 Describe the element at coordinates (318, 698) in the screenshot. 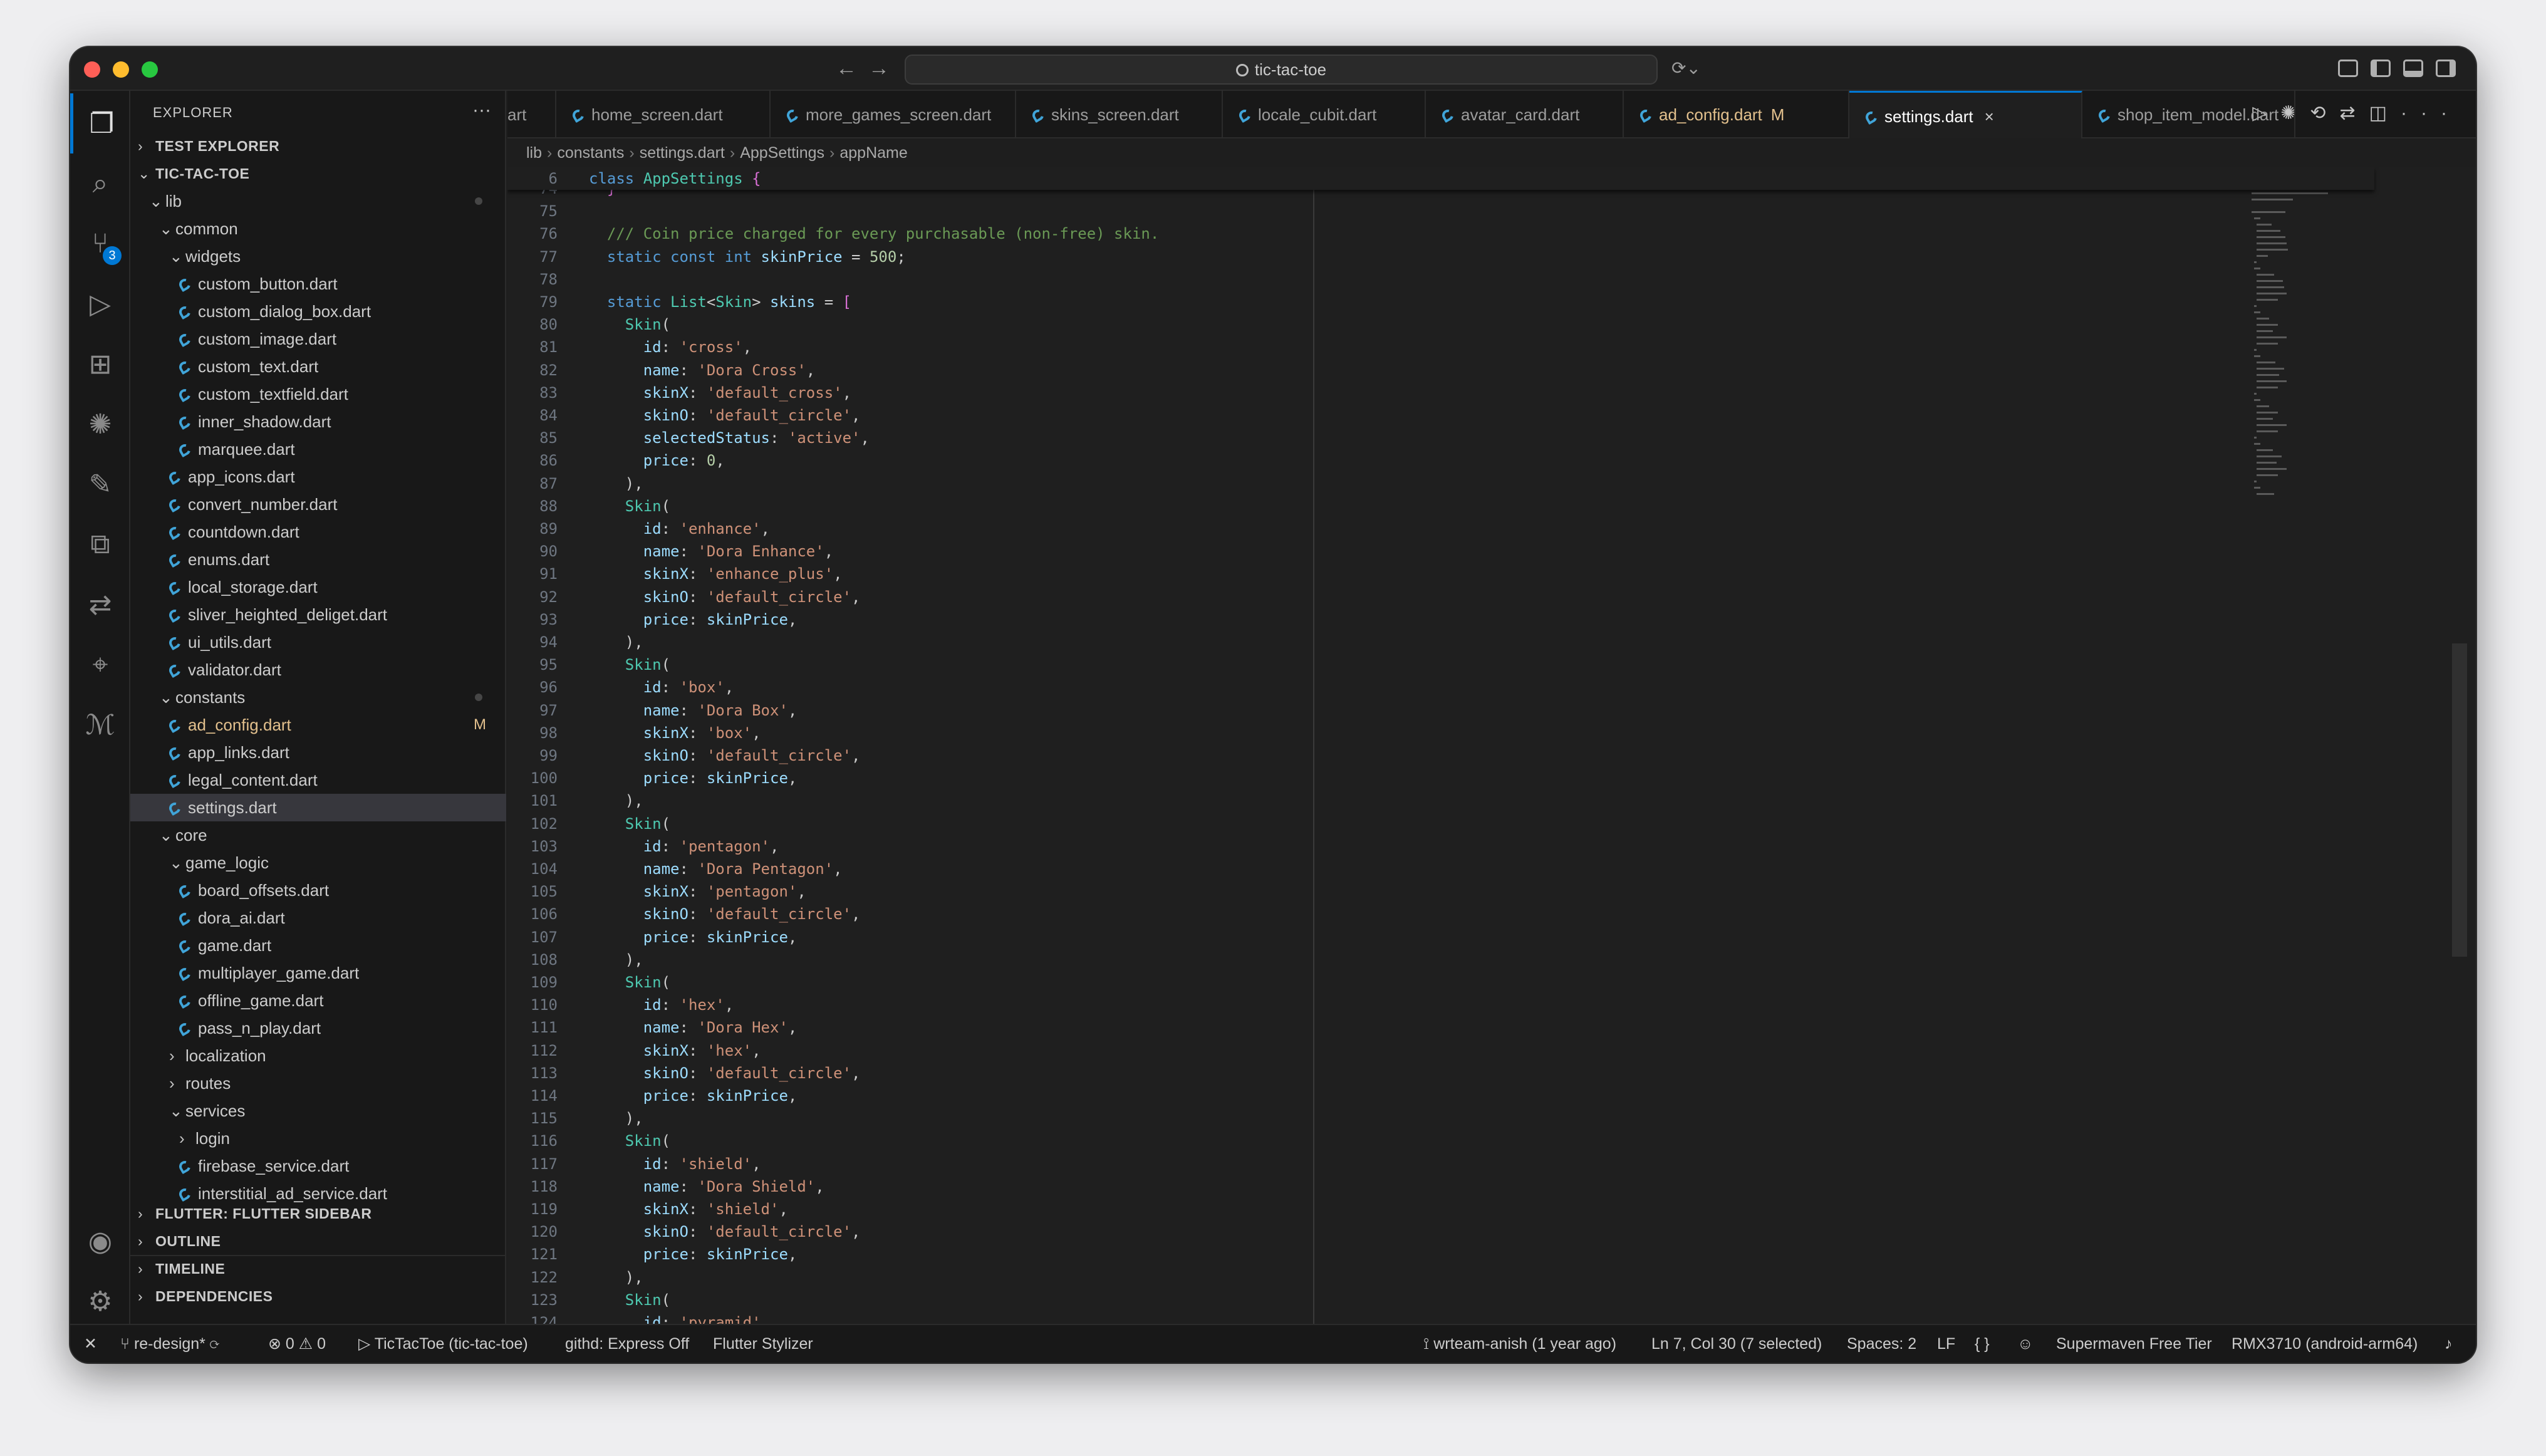

I see `tree-folder-item: ⌄ constants` at that location.